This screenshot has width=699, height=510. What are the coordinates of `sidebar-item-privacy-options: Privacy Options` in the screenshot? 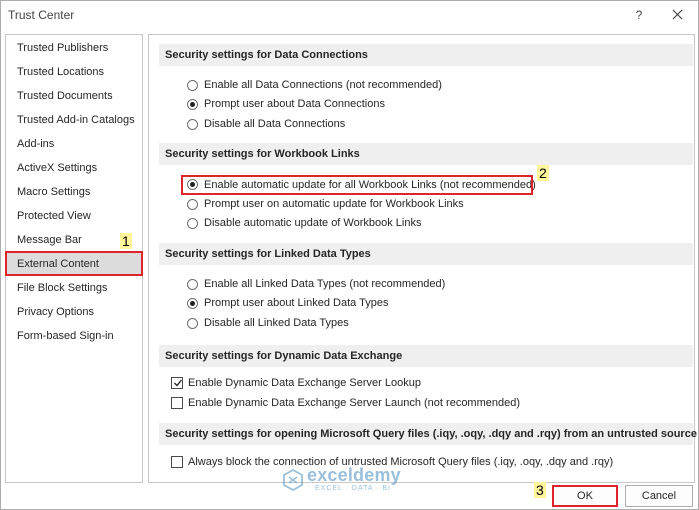 It's located at (74, 312).